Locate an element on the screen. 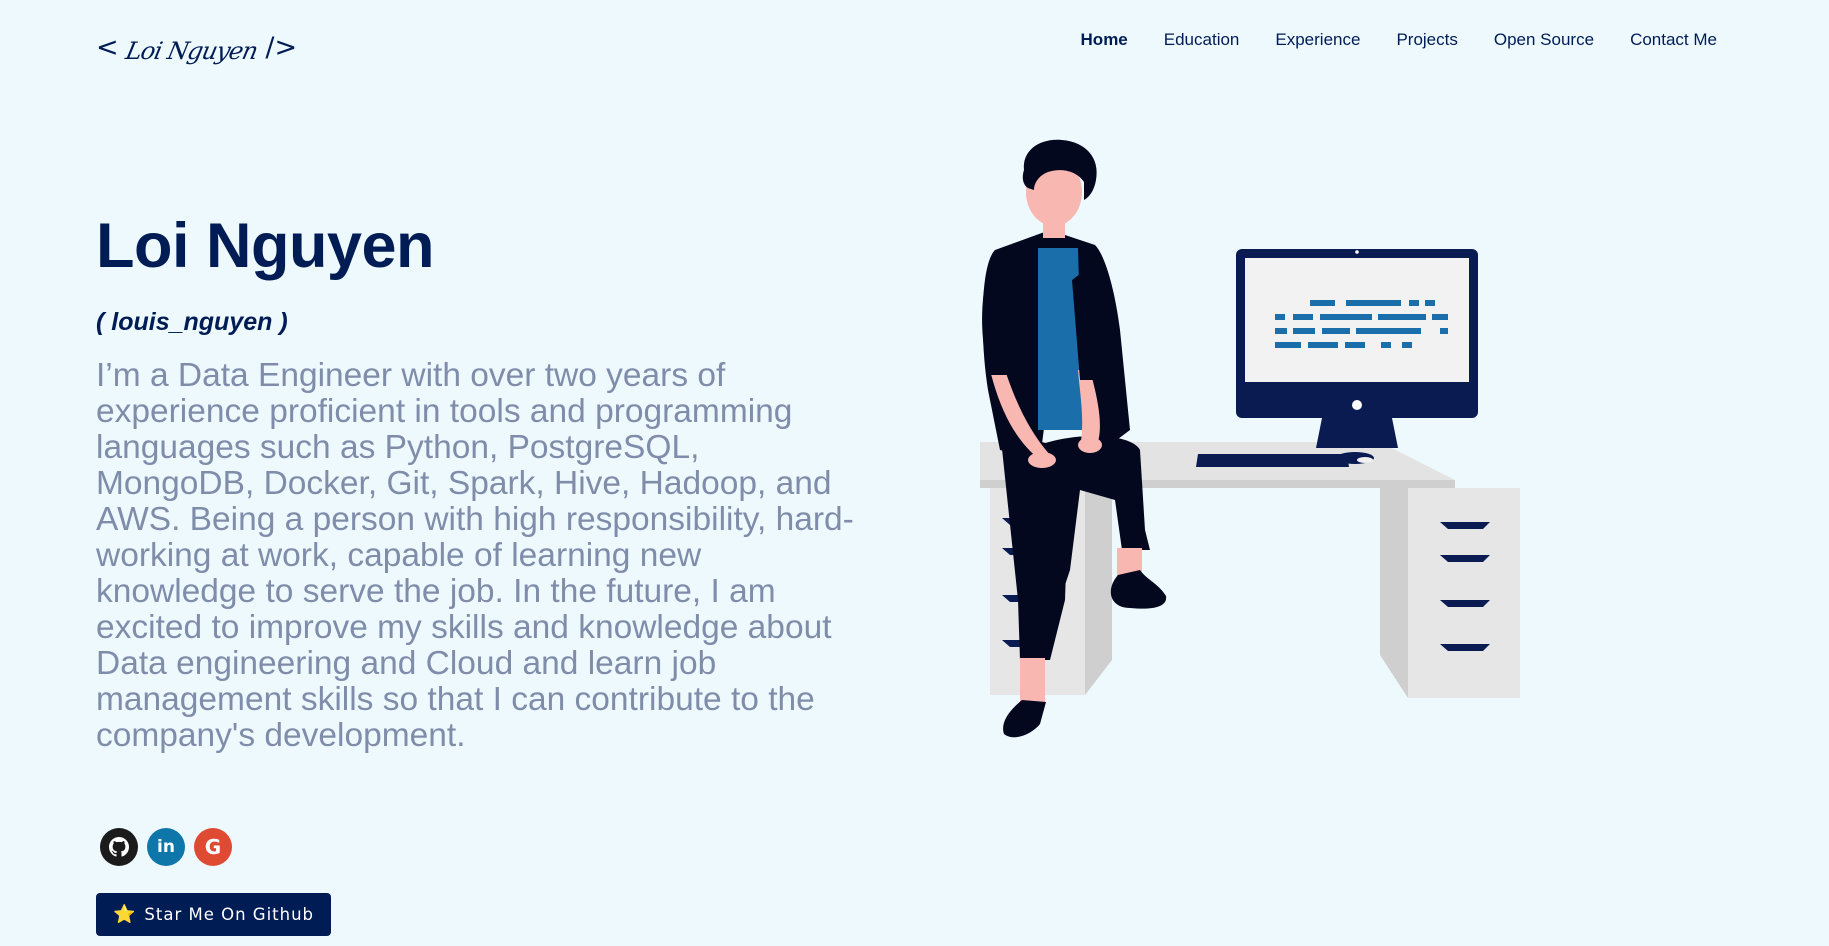 The height and width of the screenshot is (946, 1829). nav-item-contact-me: Contact Me is located at coordinates (1673, 40).